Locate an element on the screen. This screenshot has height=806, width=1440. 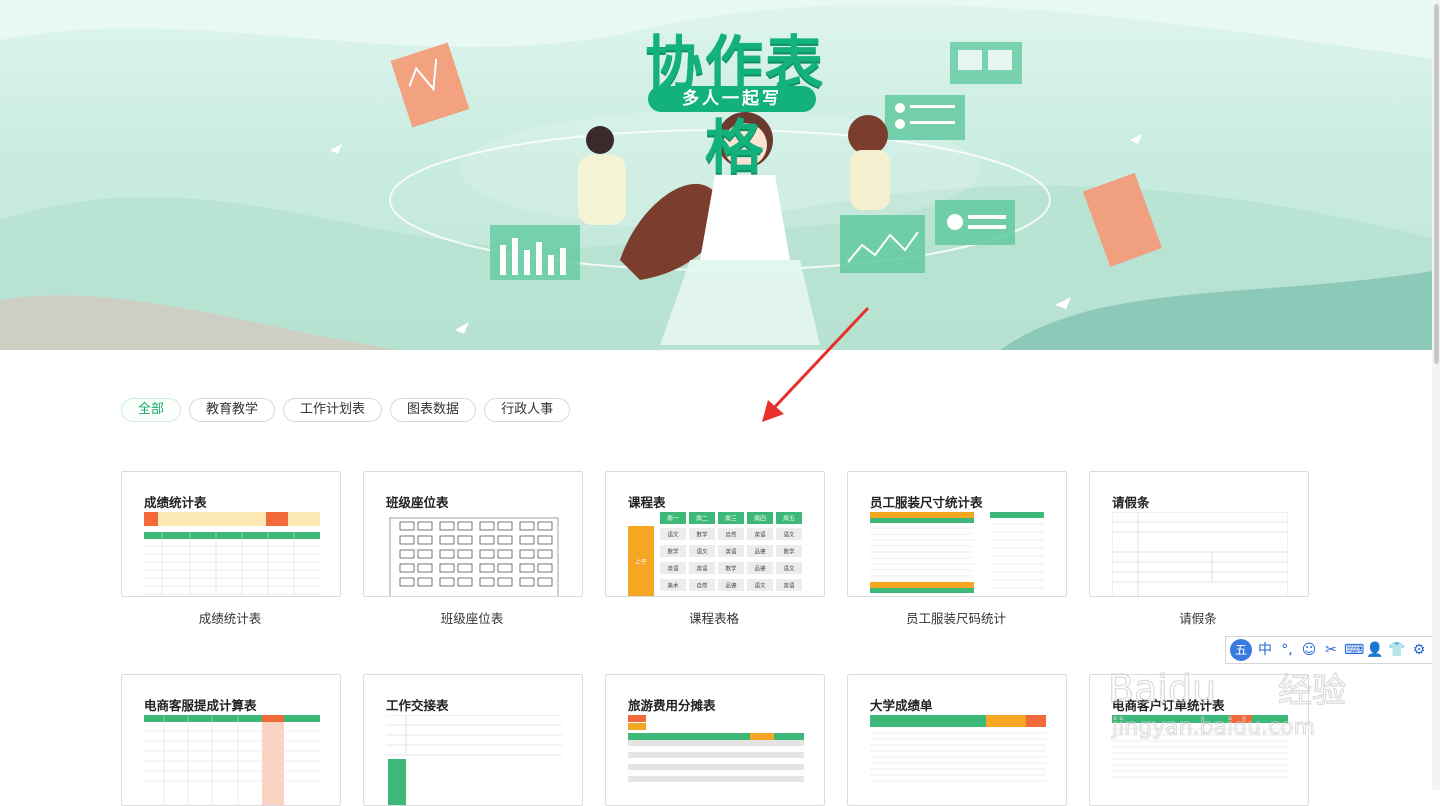
schedule-day-label: 周四 is located at coordinates (760, 519).